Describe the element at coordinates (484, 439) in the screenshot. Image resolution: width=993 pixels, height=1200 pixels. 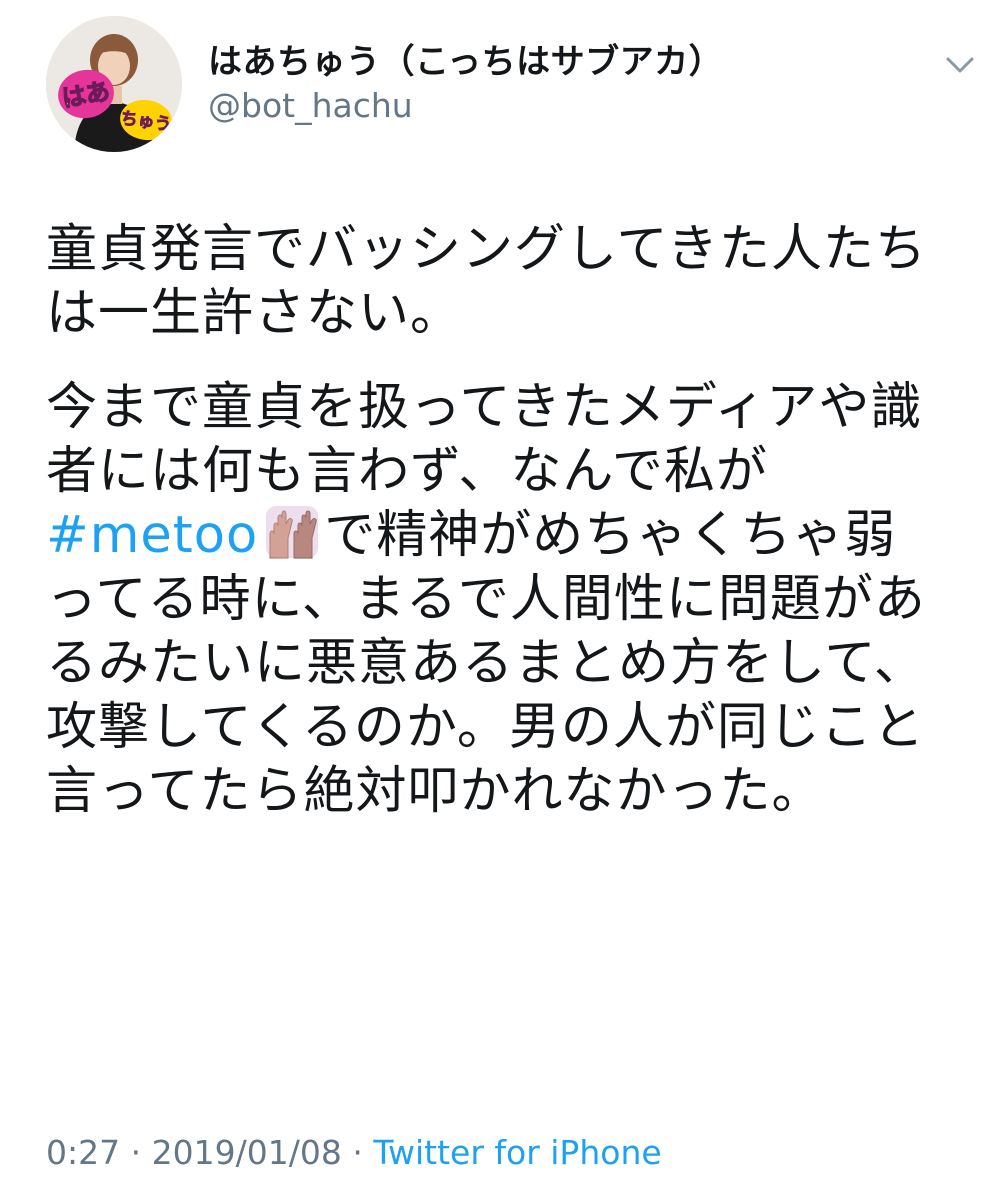
I see `tweet-text-segment: 今まで童貞を扱ってきたメディアや識者には何も言わず、なんで私が` at that location.